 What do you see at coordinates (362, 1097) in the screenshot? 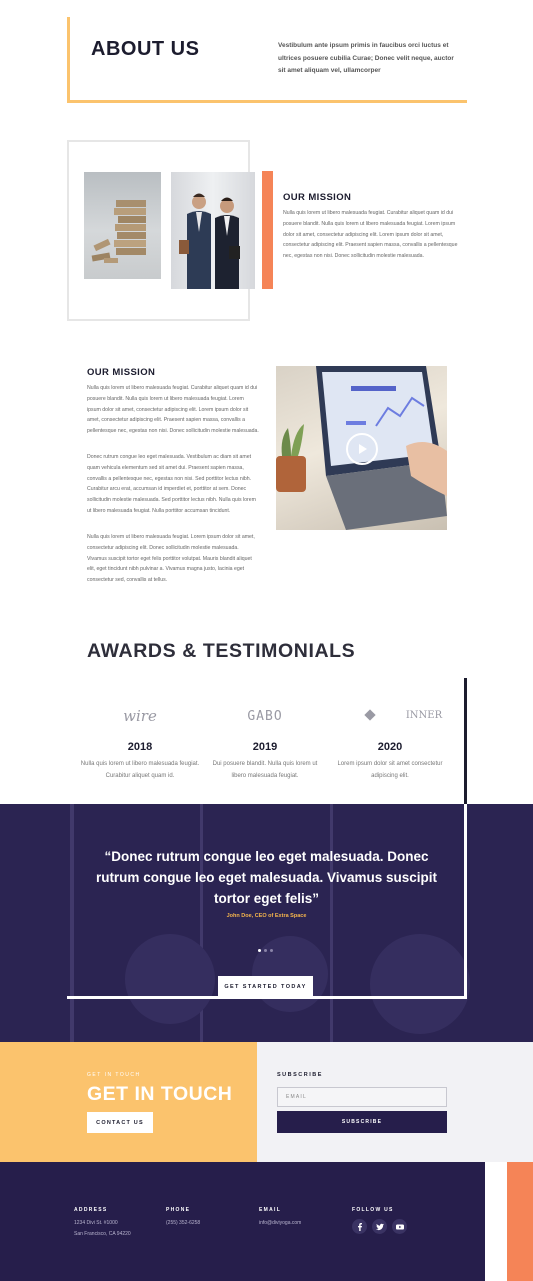
I see `email-input` at bounding box center [362, 1097].